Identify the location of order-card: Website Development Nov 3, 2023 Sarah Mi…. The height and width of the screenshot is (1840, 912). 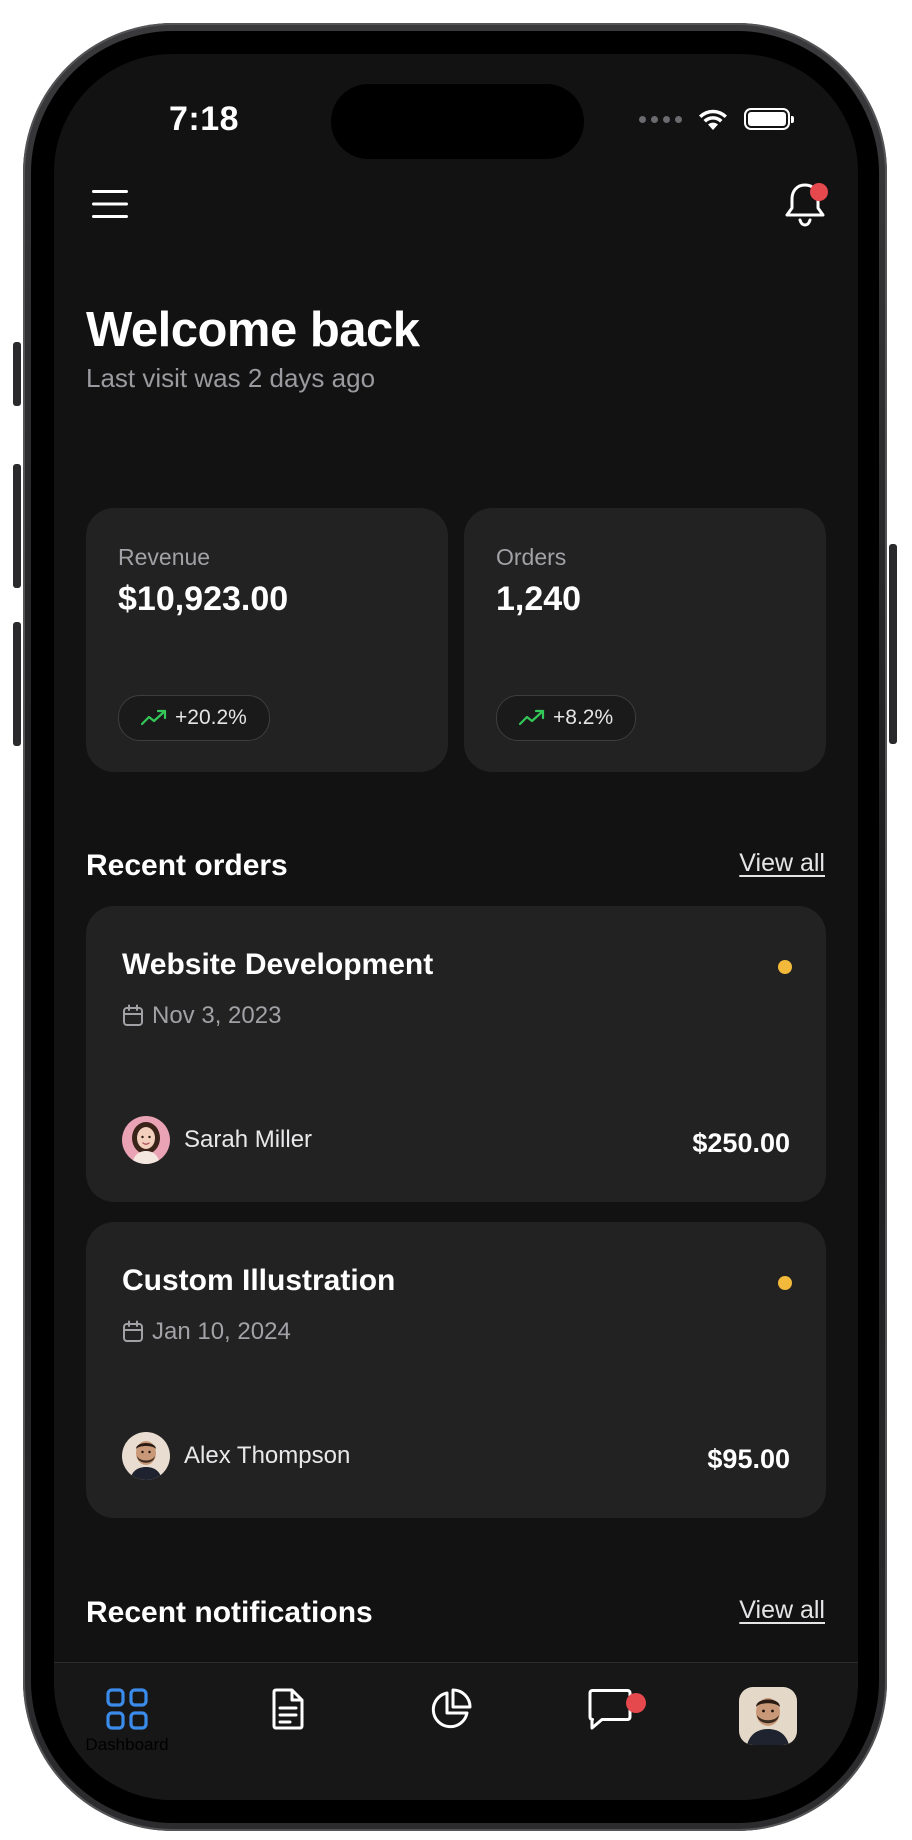
(456, 1054).